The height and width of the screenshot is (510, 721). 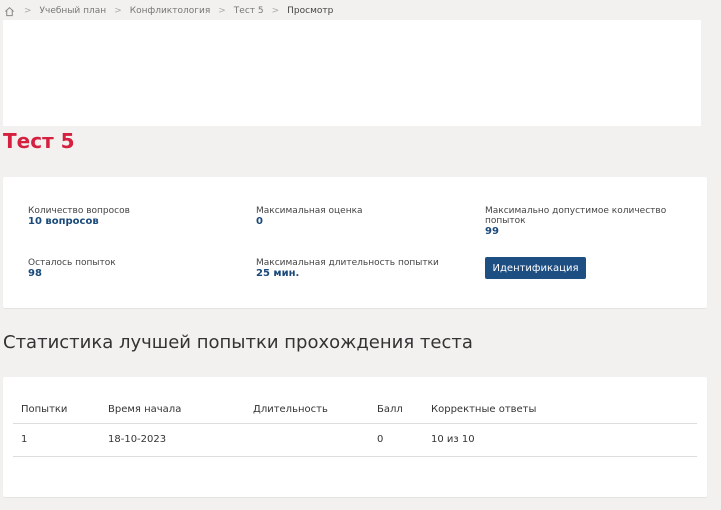 I want to click on questions-label: Количество вопросов, so click(x=79, y=211).